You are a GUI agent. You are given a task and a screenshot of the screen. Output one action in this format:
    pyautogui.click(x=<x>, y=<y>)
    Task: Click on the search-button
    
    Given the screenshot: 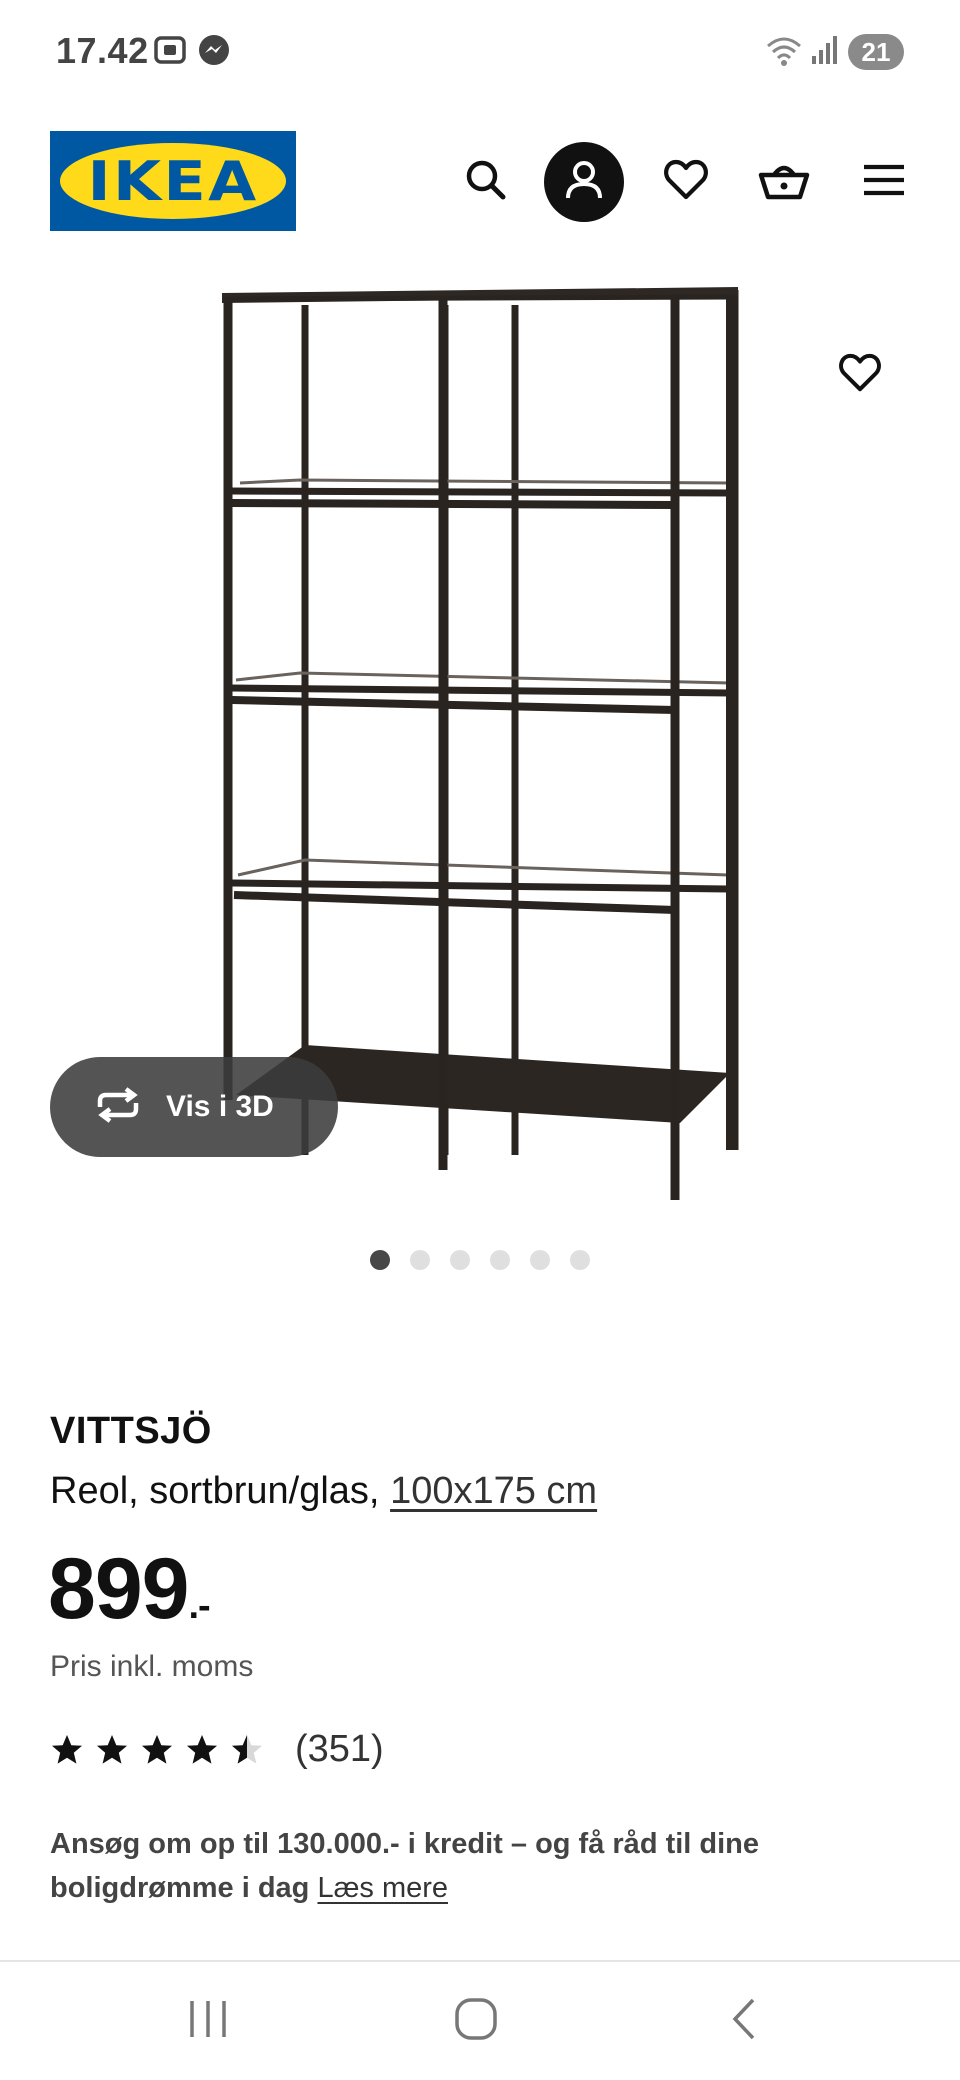 What is the action you would take?
    pyautogui.click(x=486, y=182)
    